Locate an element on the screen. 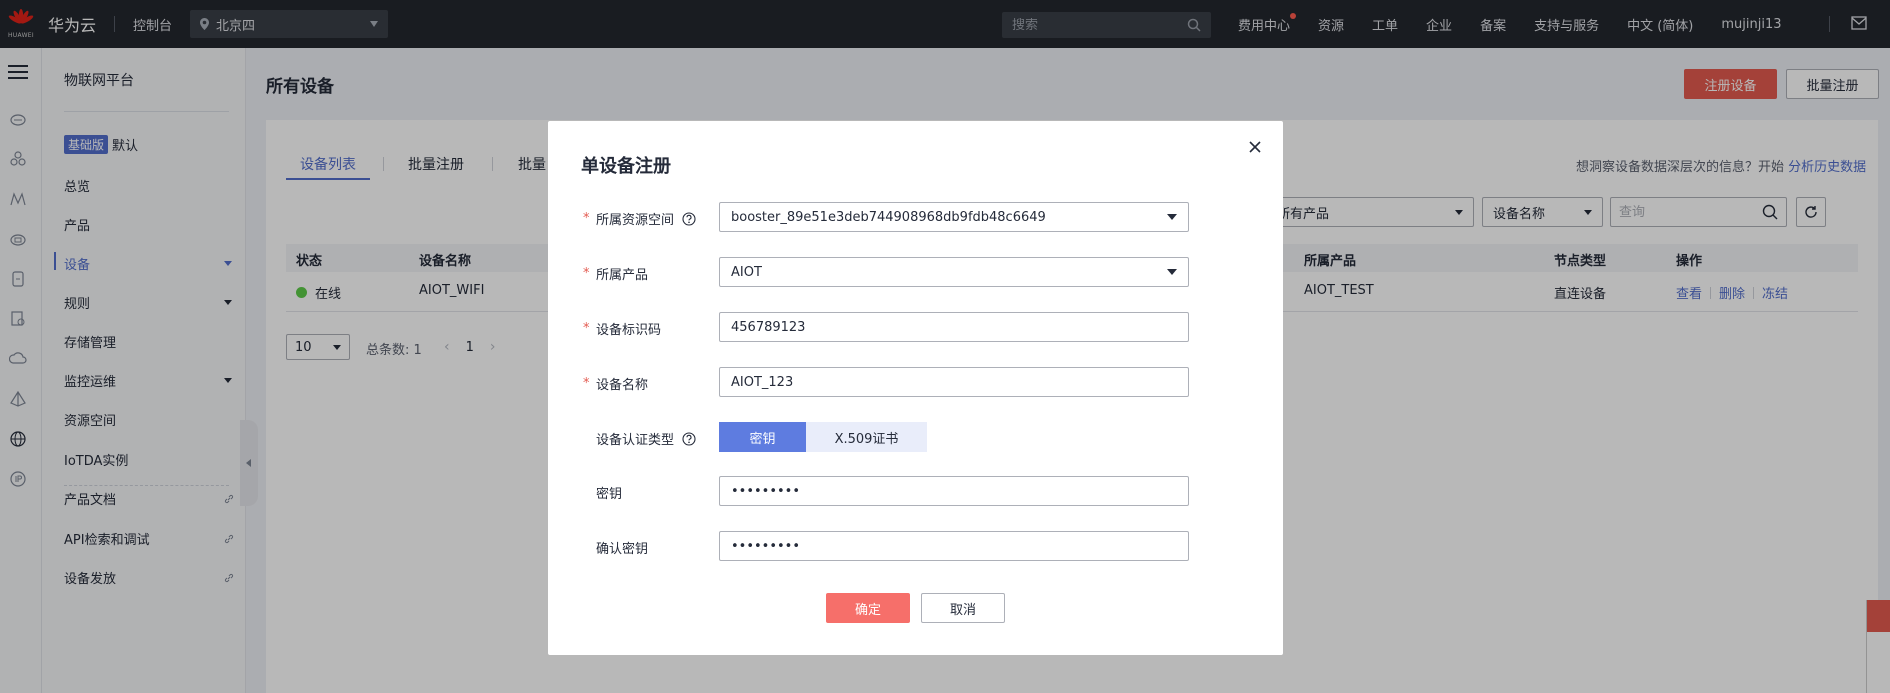 Image resolution: width=1890 pixels, height=693 pixels. device-name-input is located at coordinates (954, 382).